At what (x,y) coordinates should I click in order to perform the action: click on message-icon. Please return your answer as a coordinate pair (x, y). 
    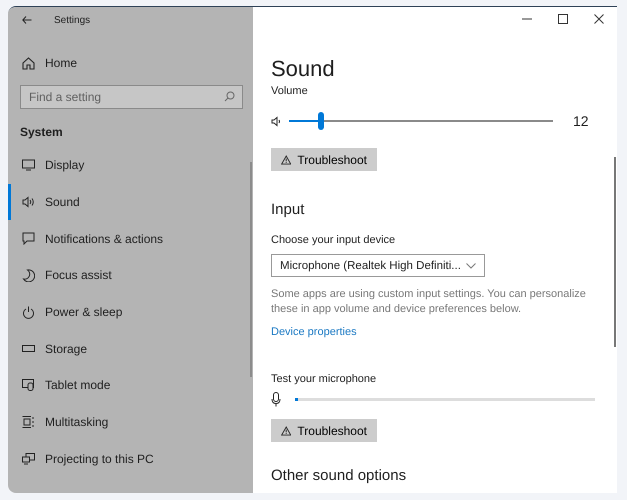
    Looking at the image, I should click on (28, 239).